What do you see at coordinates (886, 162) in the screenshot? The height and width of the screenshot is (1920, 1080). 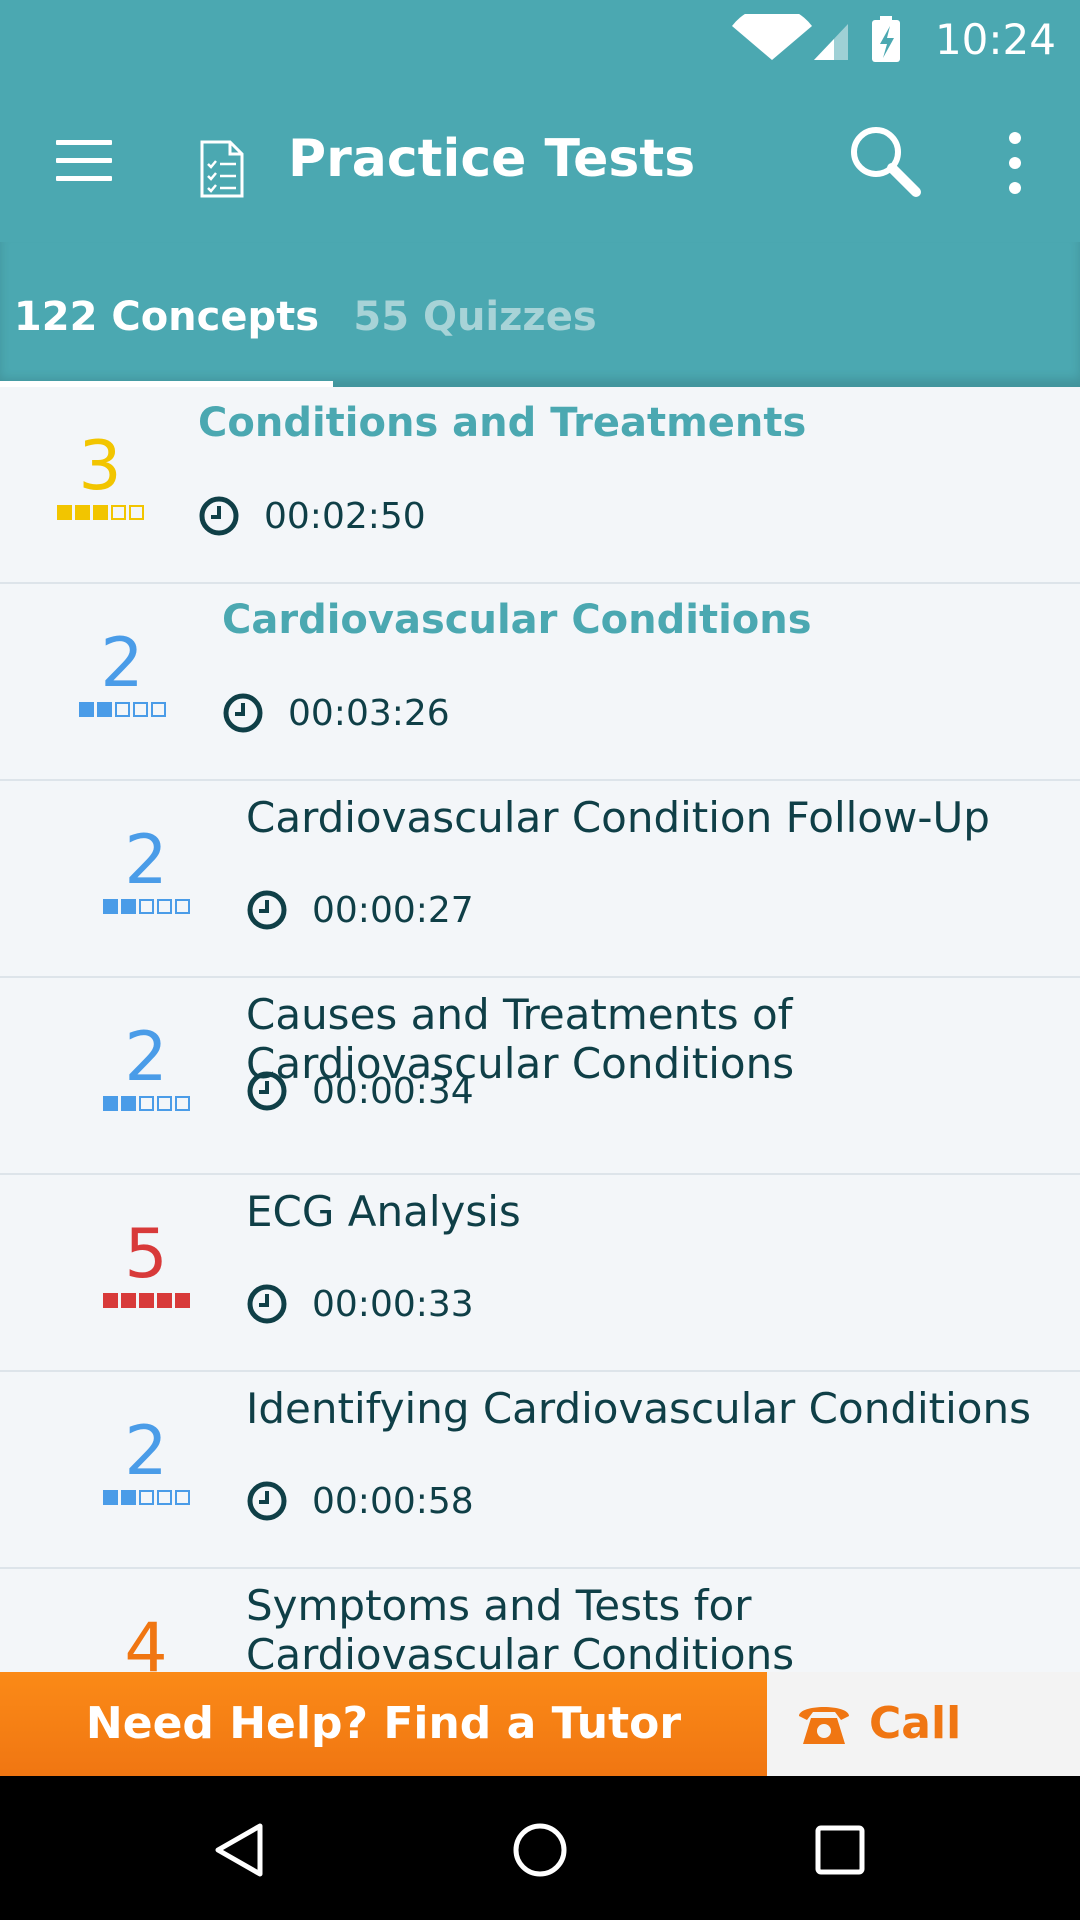 I see `search-icon` at bounding box center [886, 162].